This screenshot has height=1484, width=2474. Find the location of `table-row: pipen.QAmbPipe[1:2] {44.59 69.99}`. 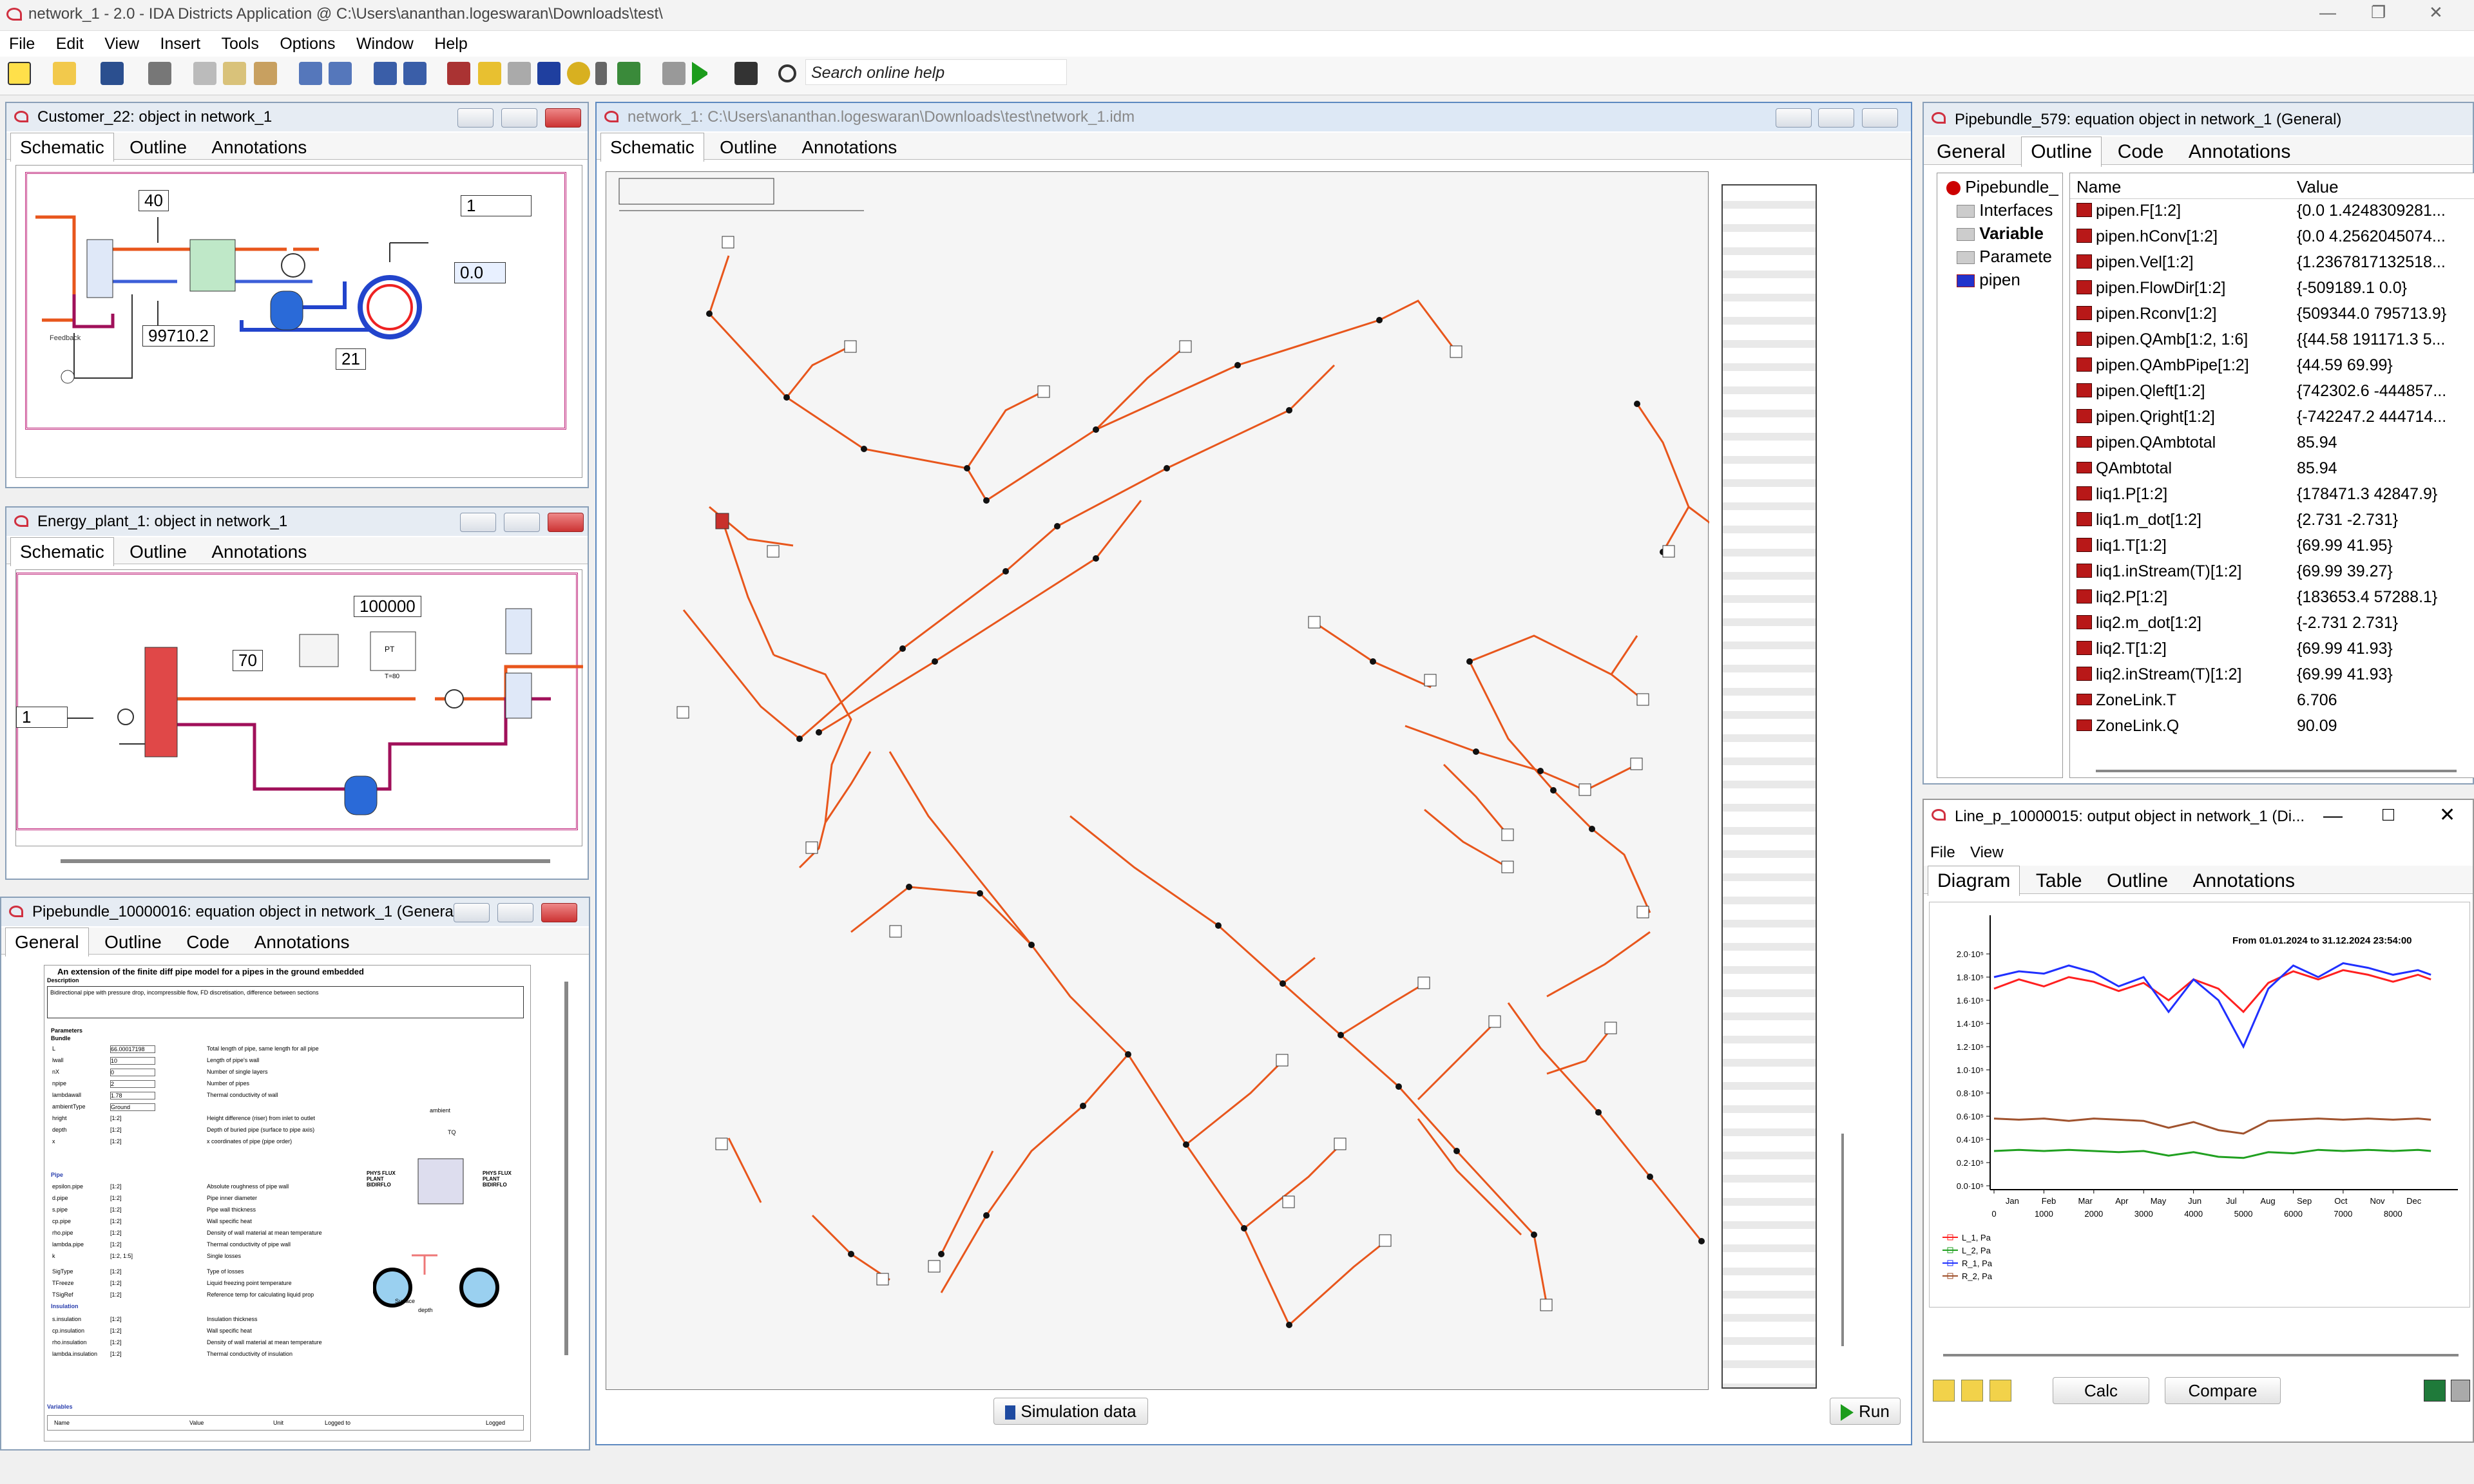

table-row: pipen.QAmbPipe[1:2] {44.59 69.99} is located at coordinates (2272, 366).